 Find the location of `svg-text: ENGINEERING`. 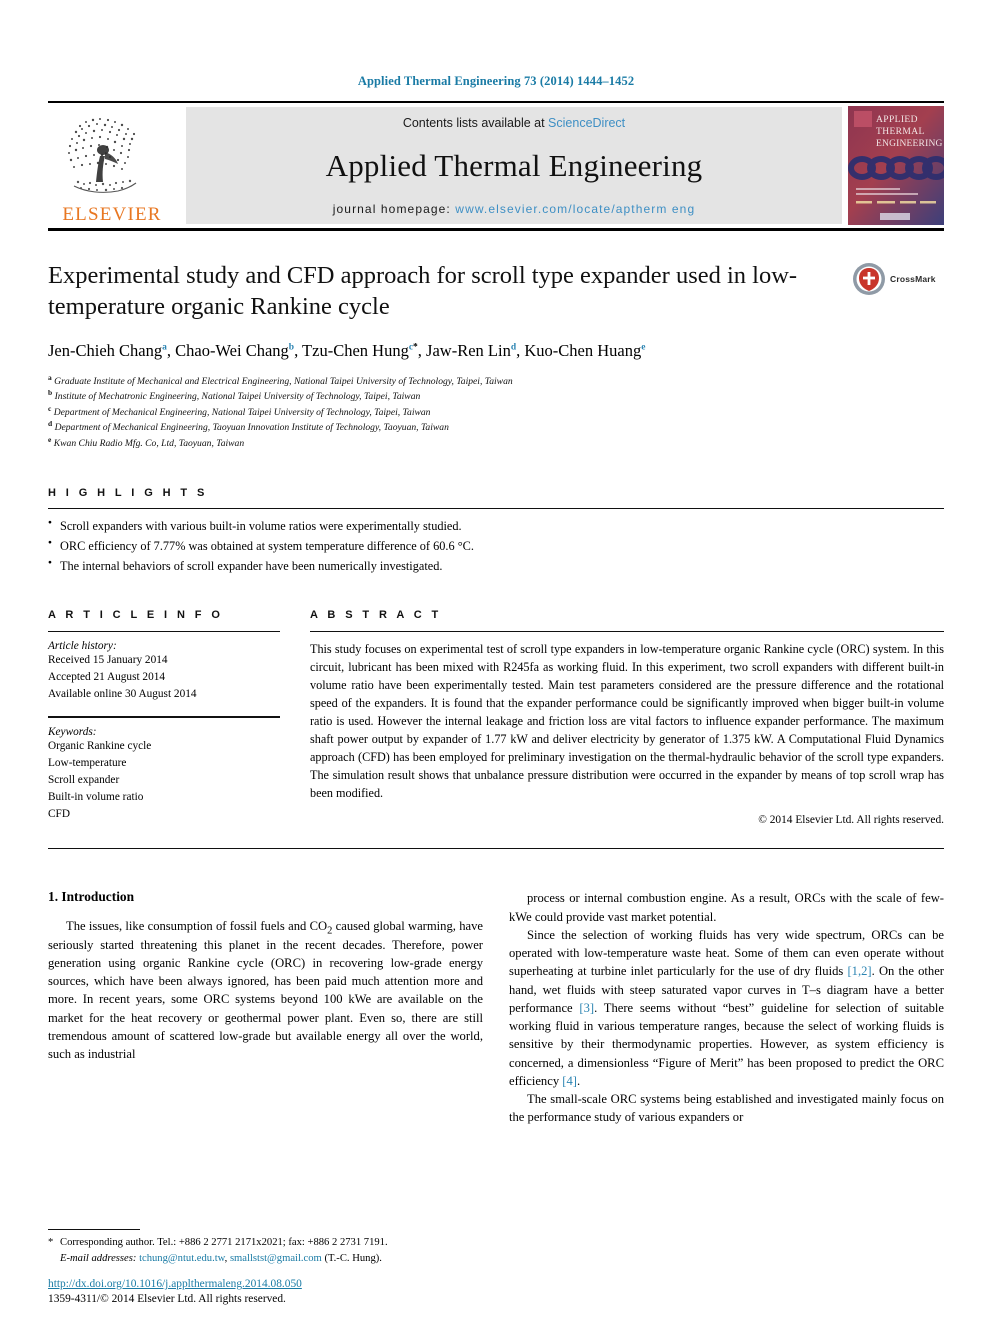

svg-text: ENGINEERING is located at coordinates (909, 144).